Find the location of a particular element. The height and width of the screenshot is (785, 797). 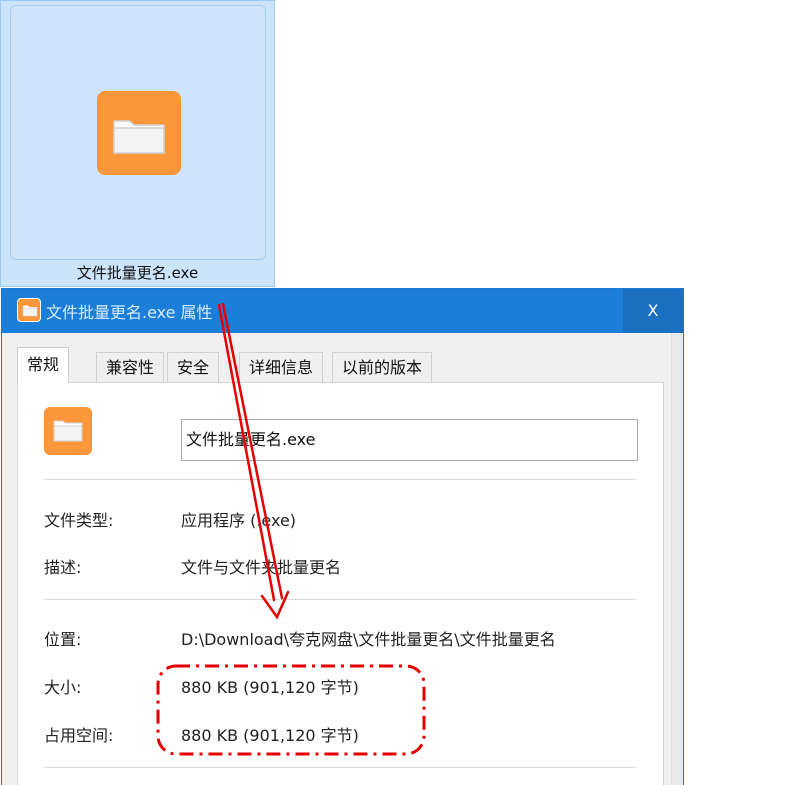

size-on-disk-value: 880 KB (901,120 字节) is located at coordinates (270, 735).